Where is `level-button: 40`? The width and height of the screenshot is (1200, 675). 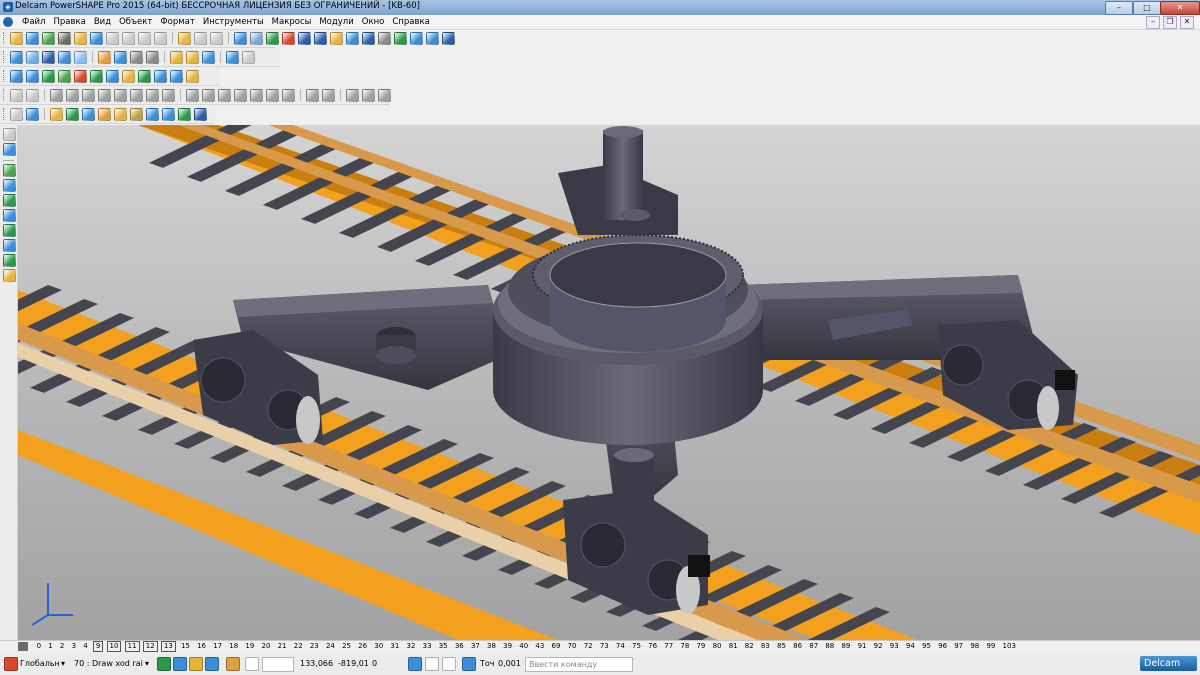
level-button: 40 is located at coordinates (524, 646).